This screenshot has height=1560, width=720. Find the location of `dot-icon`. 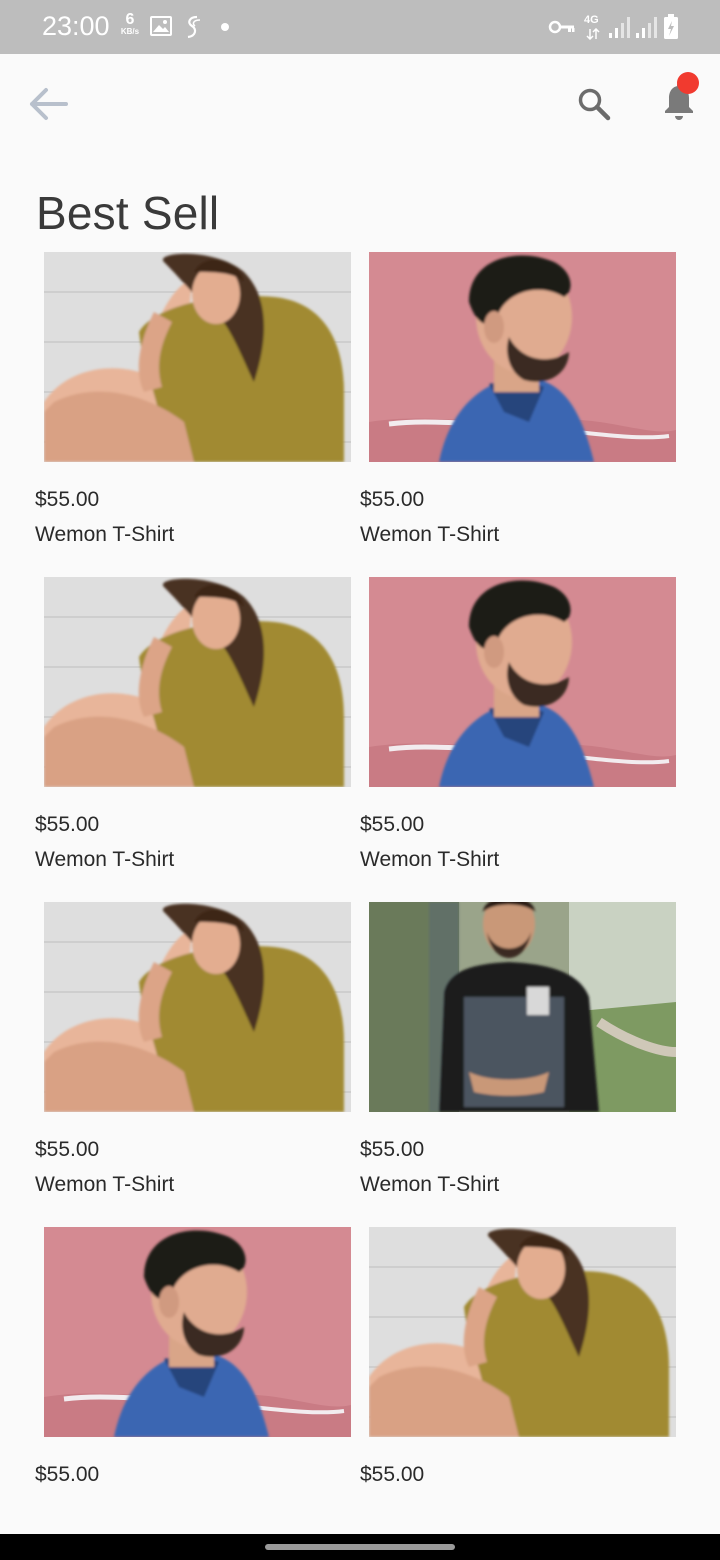

dot-icon is located at coordinates (225, 27).